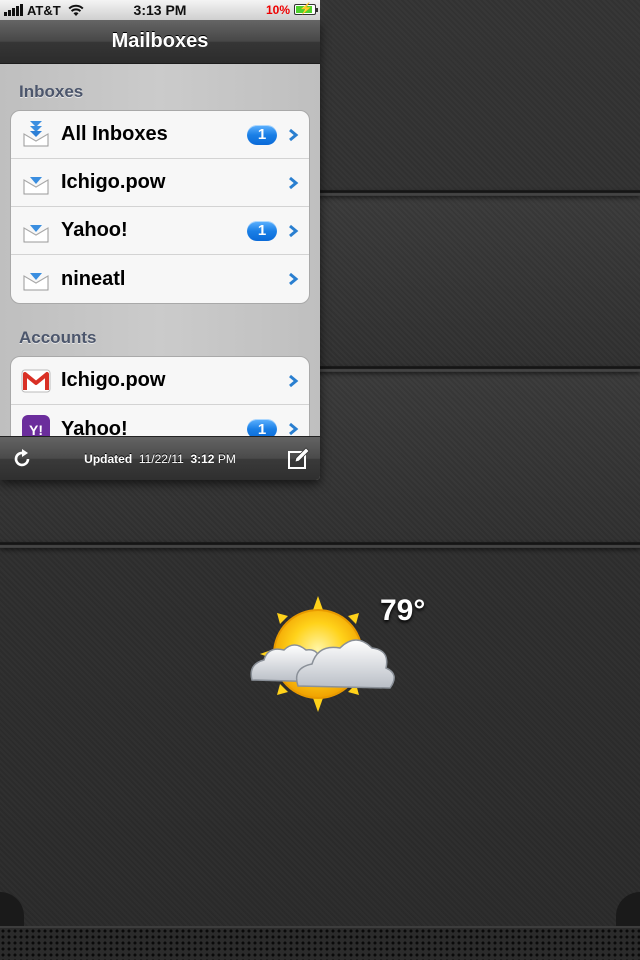 Image resolution: width=640 pixels, height=960 pixels. What do you see at coordinates (94, 427) in the screenshot?
I see `account-label: Yahoo!` at bounding box center [94, 427].